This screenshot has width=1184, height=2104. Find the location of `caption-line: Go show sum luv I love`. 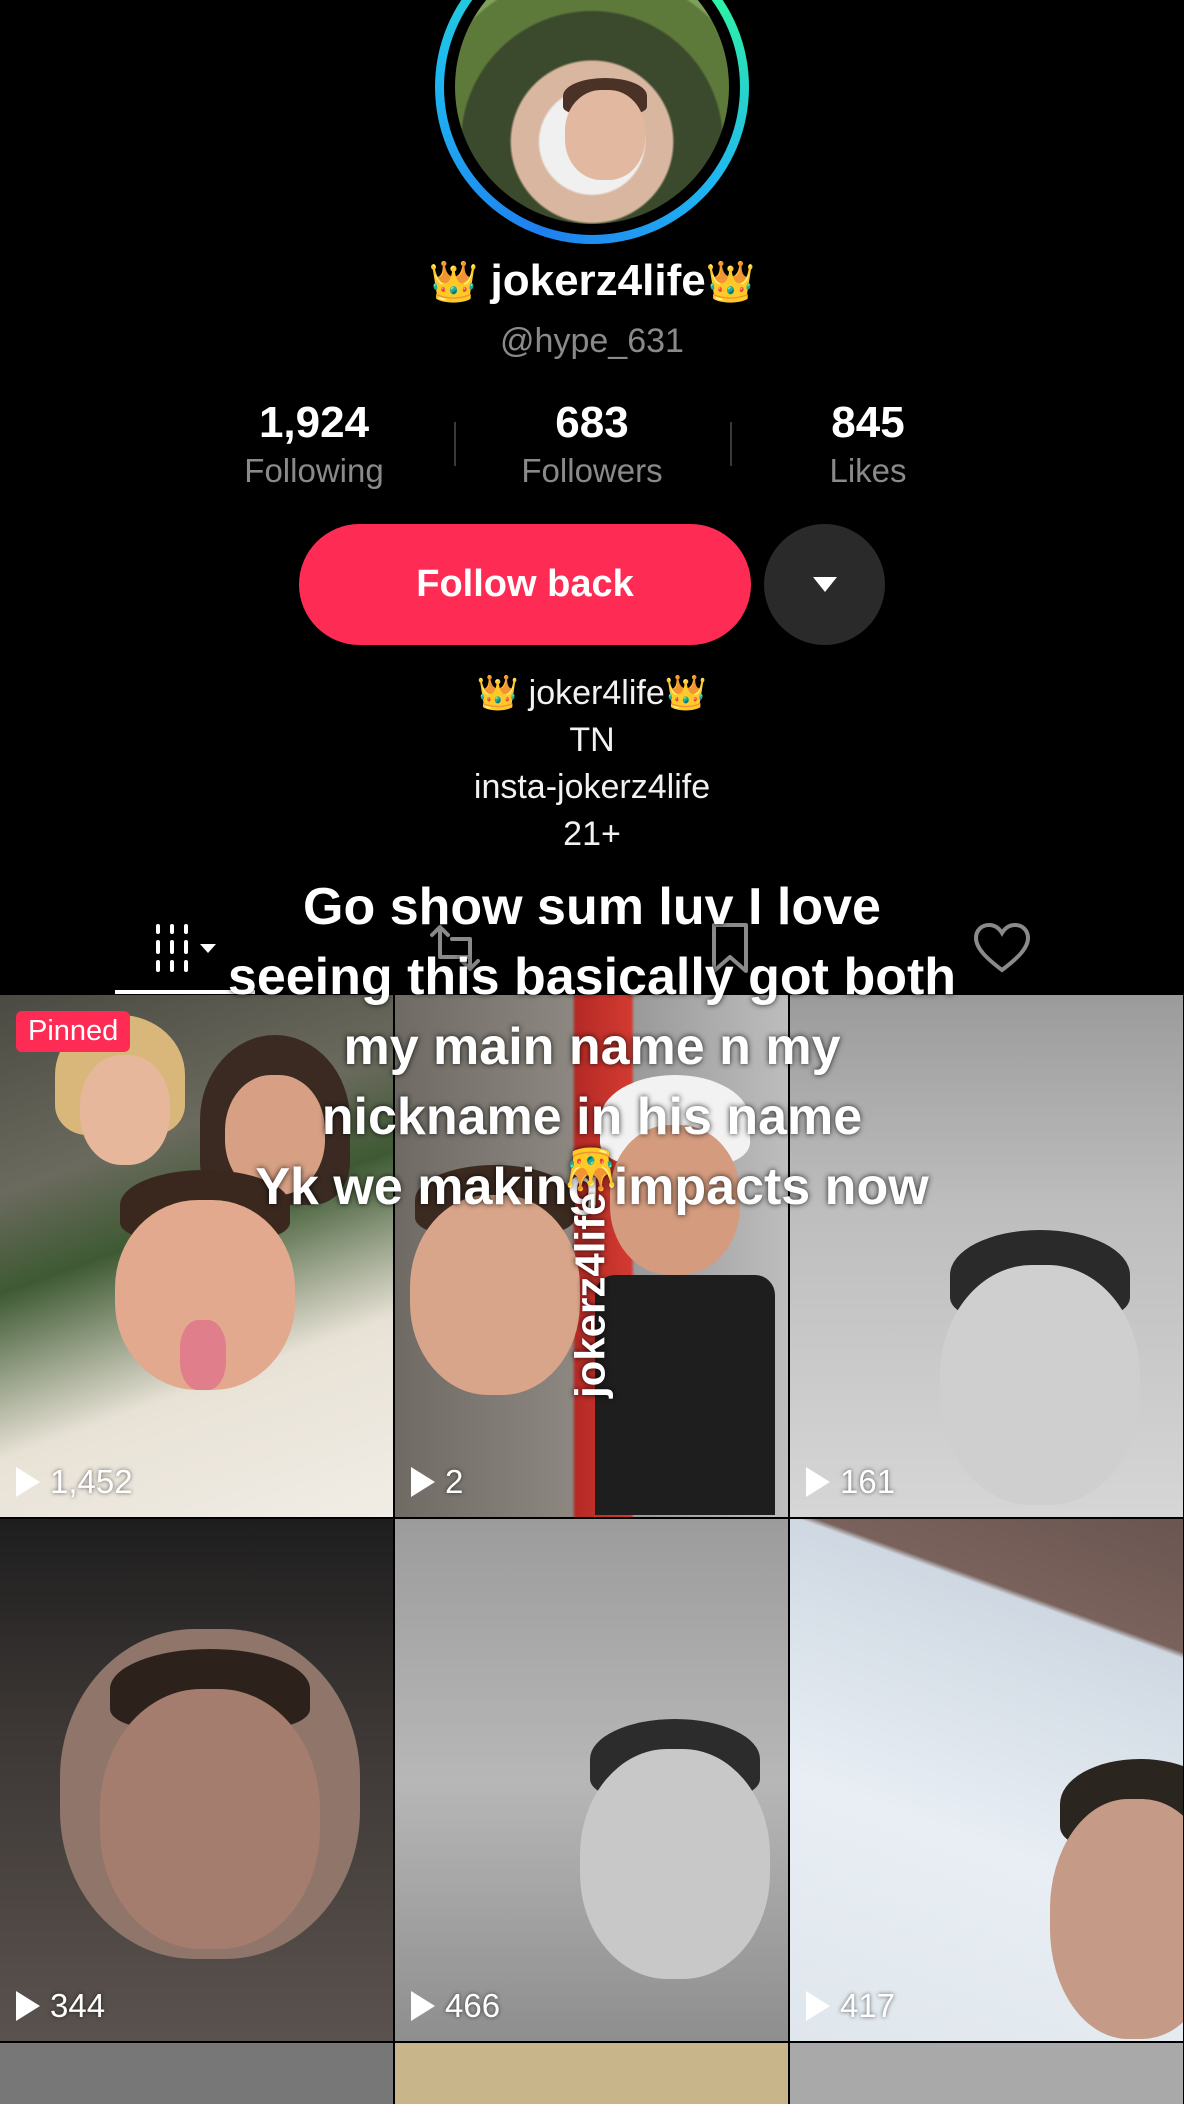

caption-line: Go show sum luv I love is located at coordinates (592, 907).